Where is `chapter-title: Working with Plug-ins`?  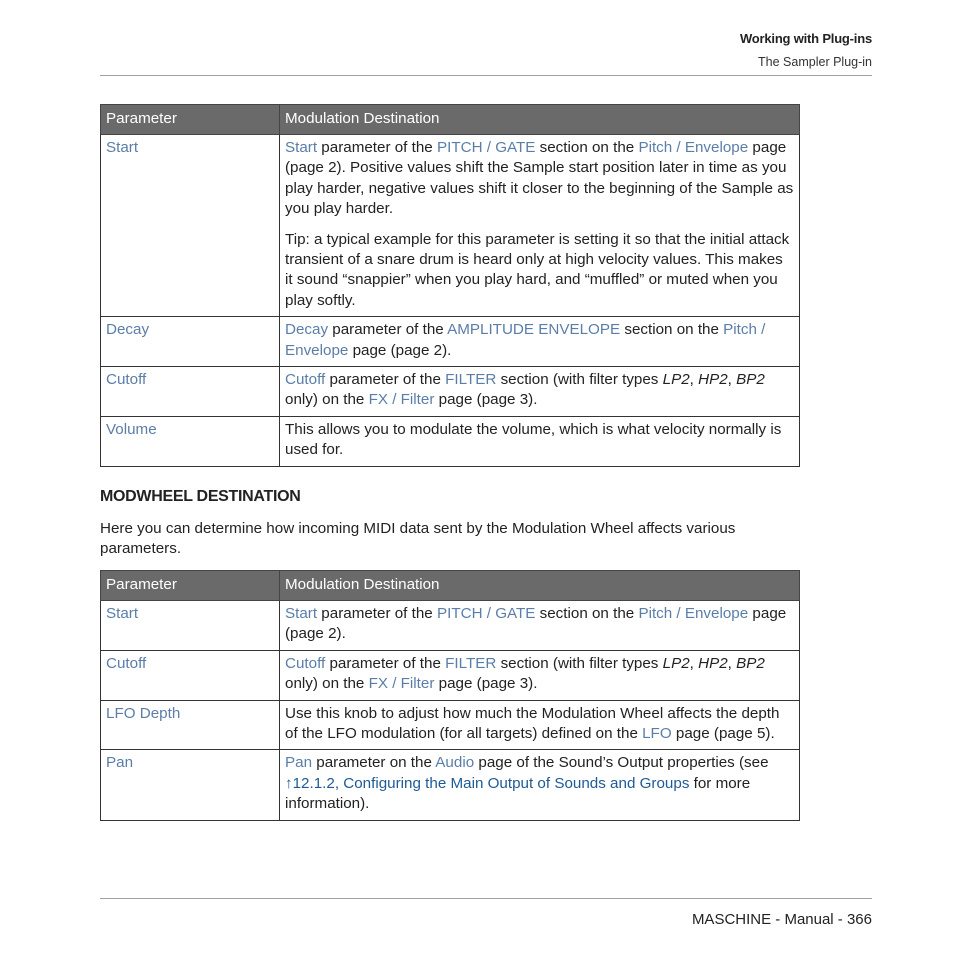
chapter-title: Working with Plug-ins is located at coordinates (805, 38).